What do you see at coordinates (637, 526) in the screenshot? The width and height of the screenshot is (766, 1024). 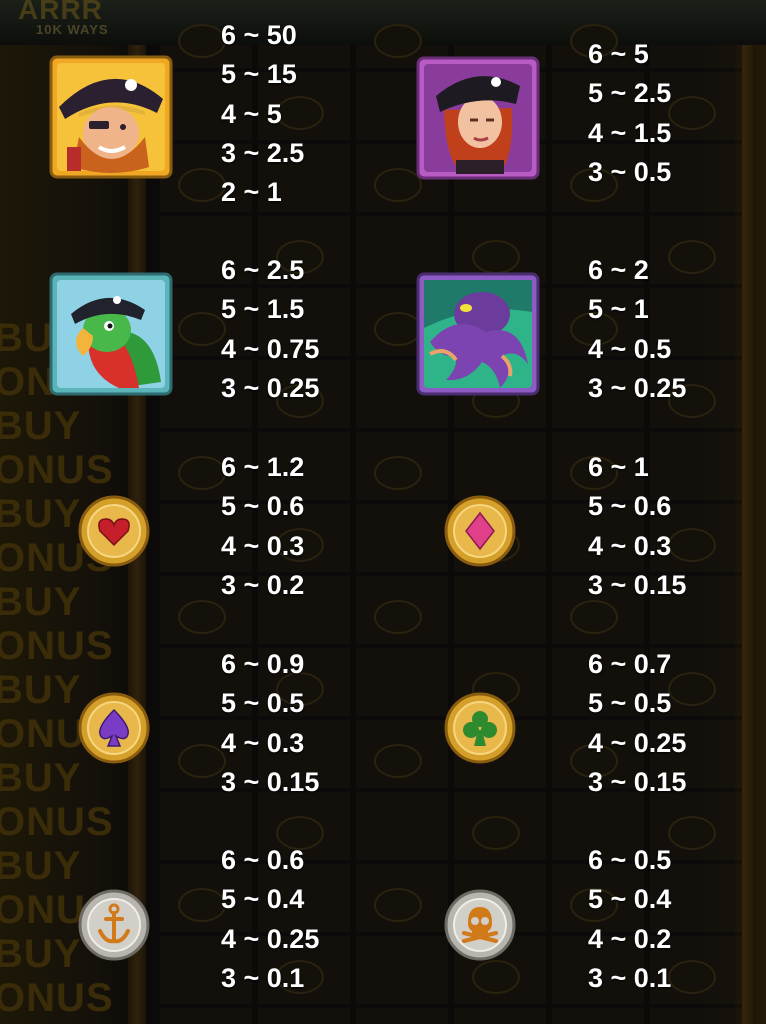 I see `paytable-values: 6 ~ 1 5 ~ 0.6 4 ~ 0.3 3 ~ 0.15` at bounding box center [637, 526].